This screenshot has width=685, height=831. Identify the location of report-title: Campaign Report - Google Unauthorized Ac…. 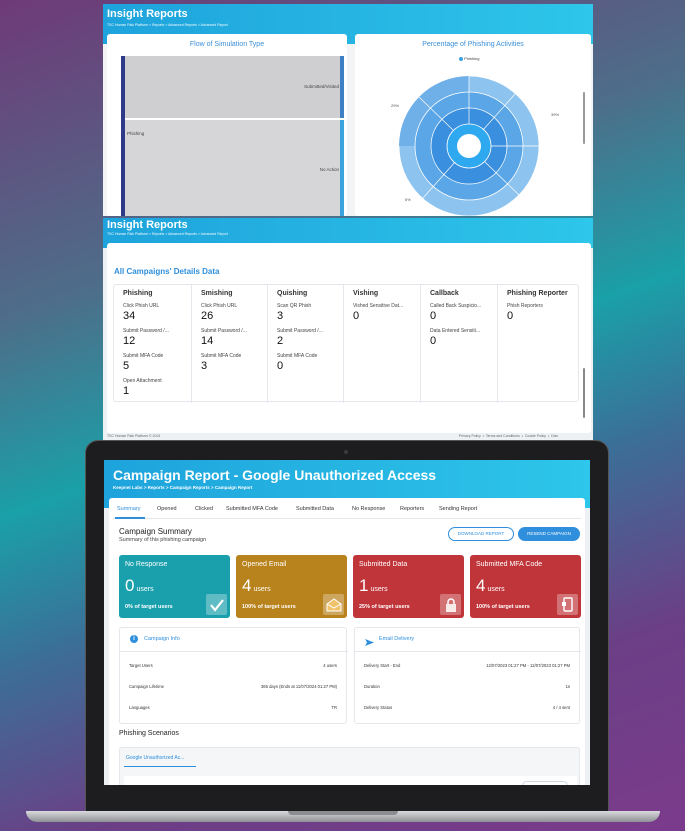
(275, 475).